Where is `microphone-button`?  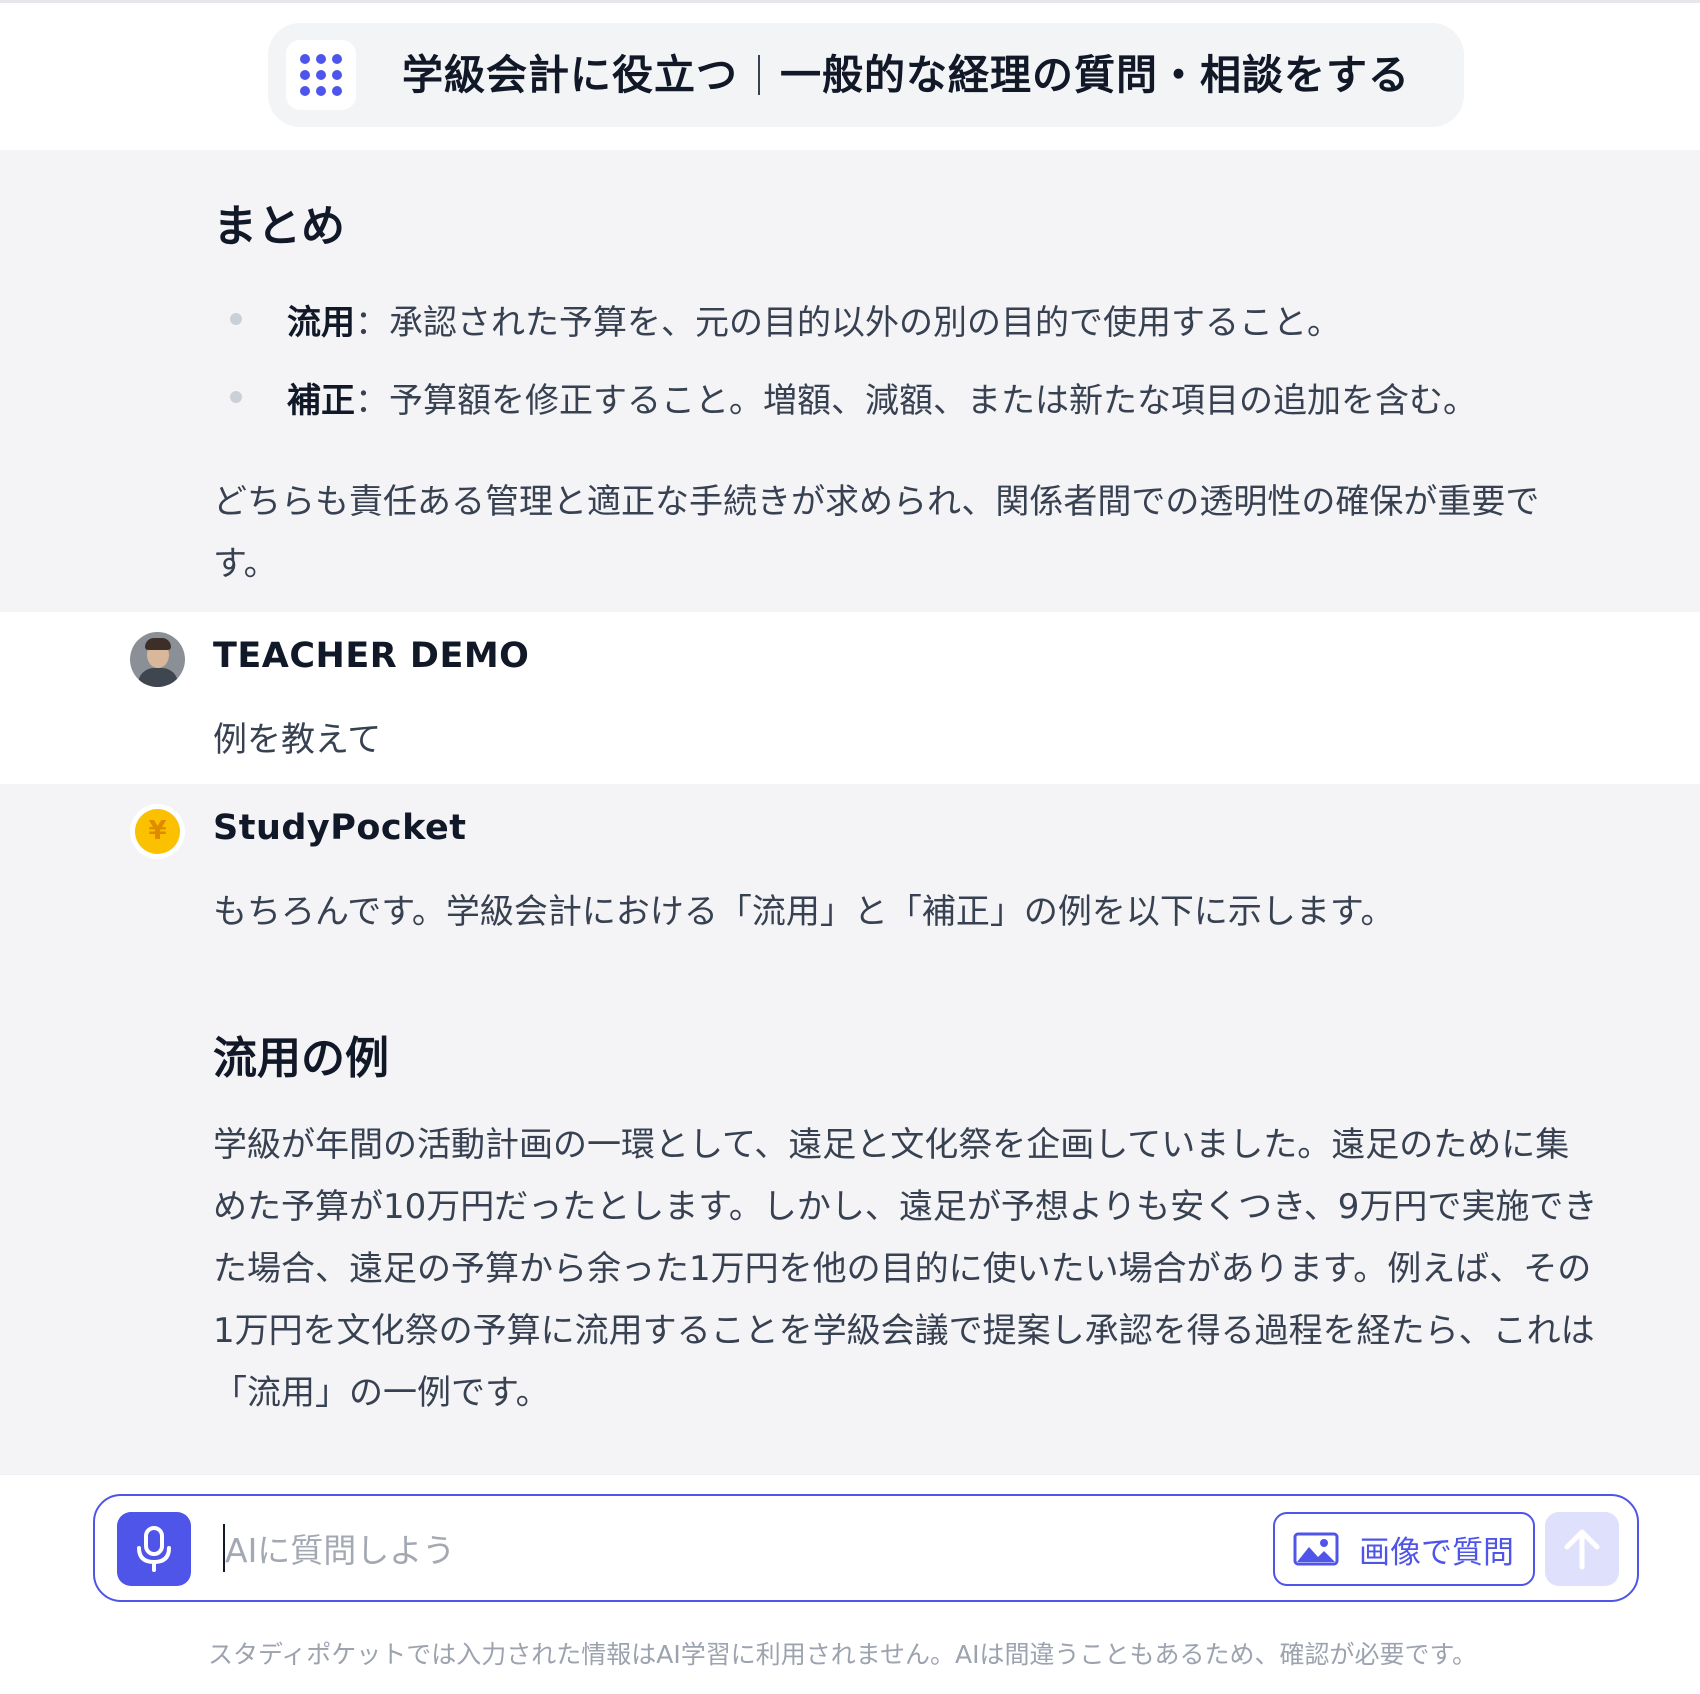
microphone-button is located at coordinates (154, 1549).